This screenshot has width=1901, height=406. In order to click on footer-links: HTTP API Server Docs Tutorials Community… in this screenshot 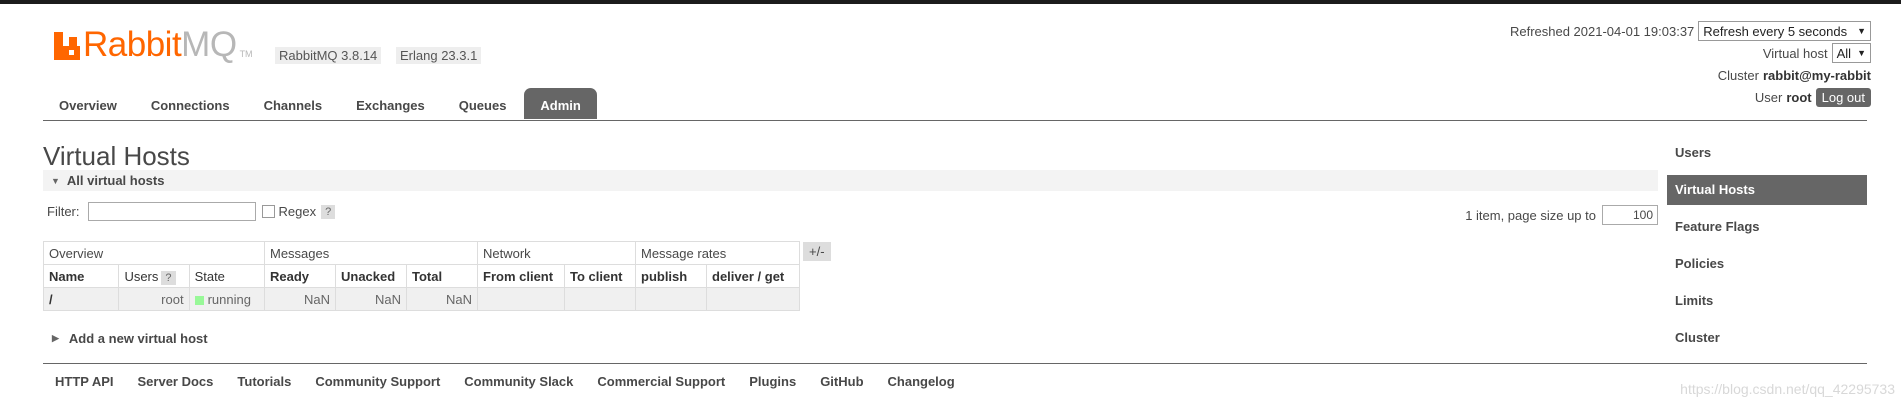, I will do `click(517, 381)`.